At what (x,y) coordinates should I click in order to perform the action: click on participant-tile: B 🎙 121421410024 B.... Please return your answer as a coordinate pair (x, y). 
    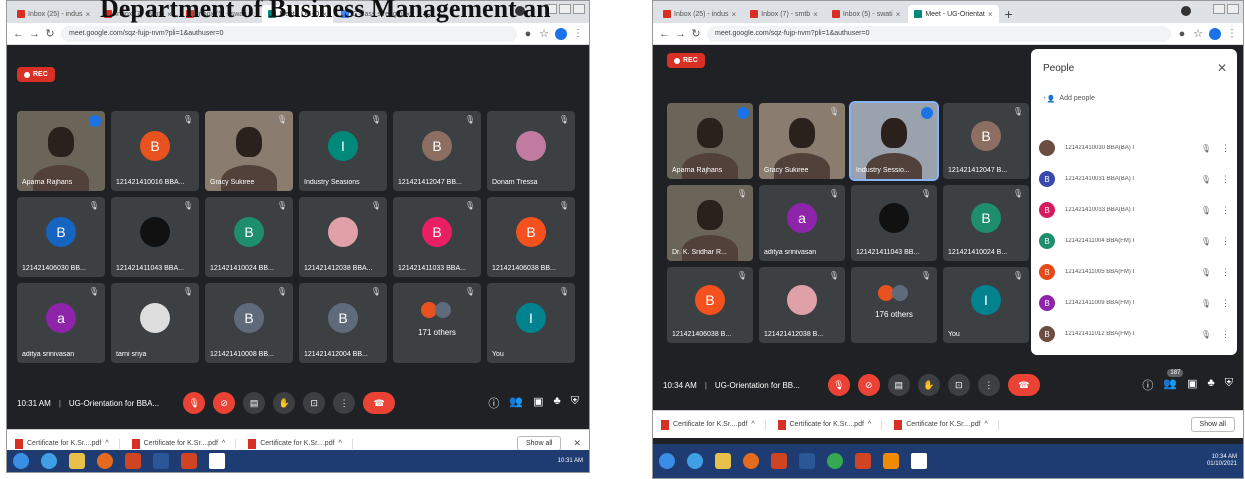
    Looking at the image, I should click on (986, 223).